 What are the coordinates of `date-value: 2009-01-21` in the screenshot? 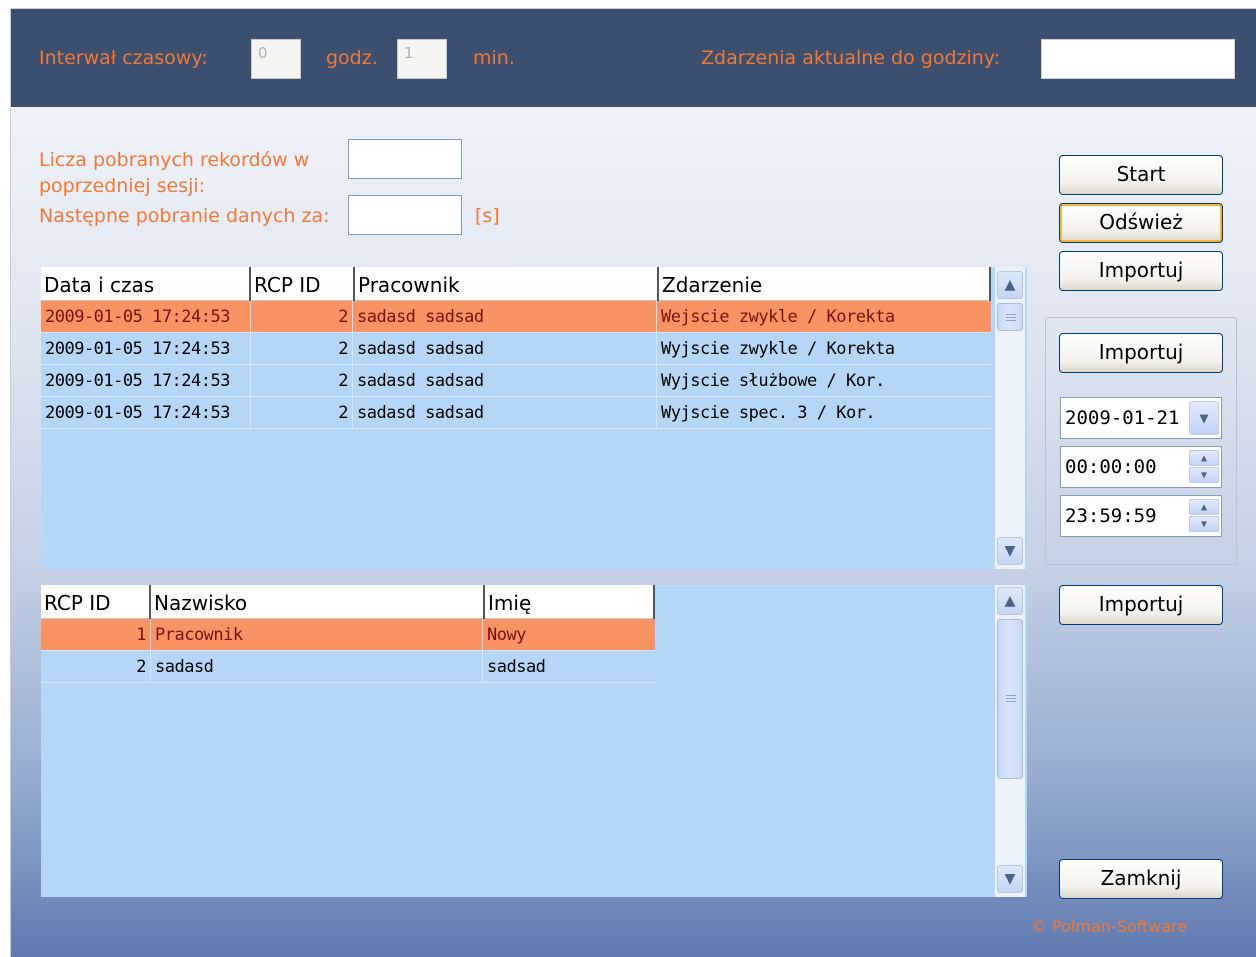 It's located at (1122, 418).